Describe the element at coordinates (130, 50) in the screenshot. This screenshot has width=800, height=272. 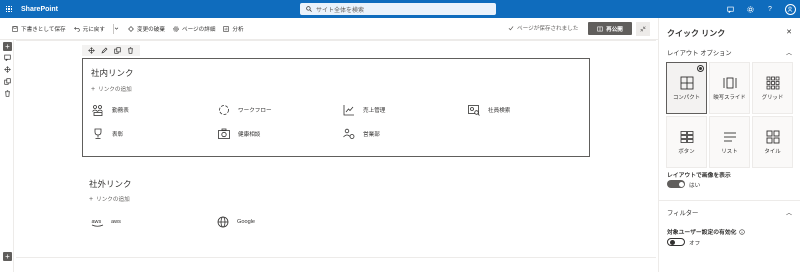
I see `delete-webpart-icon` at that location.